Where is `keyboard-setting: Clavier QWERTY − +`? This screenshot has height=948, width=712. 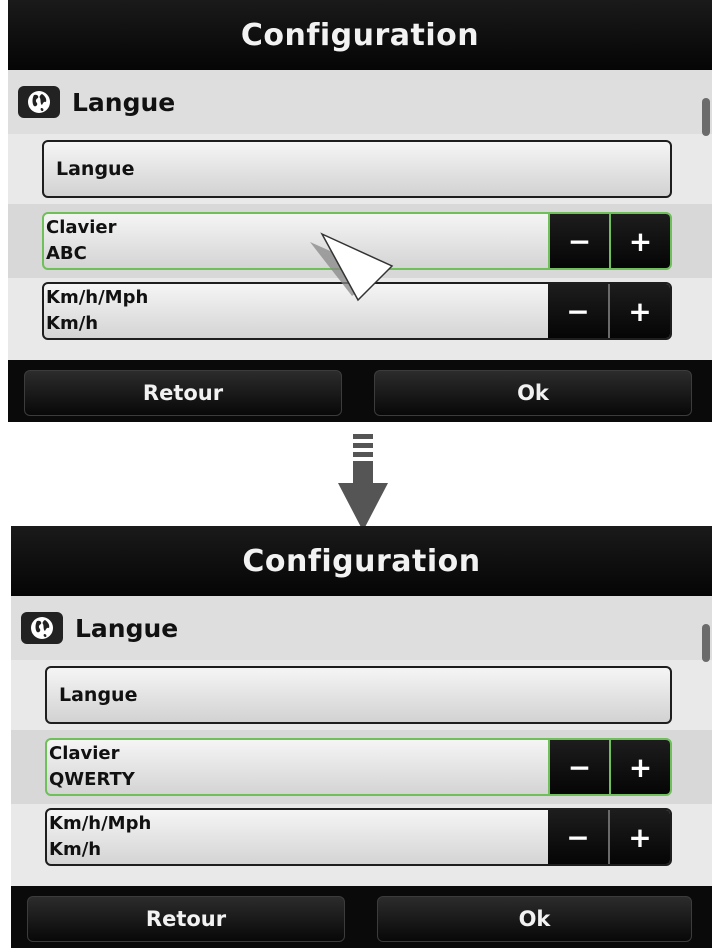 keyboard-setting: Clavier QWERTY − + is located at coordinates (358, 767).